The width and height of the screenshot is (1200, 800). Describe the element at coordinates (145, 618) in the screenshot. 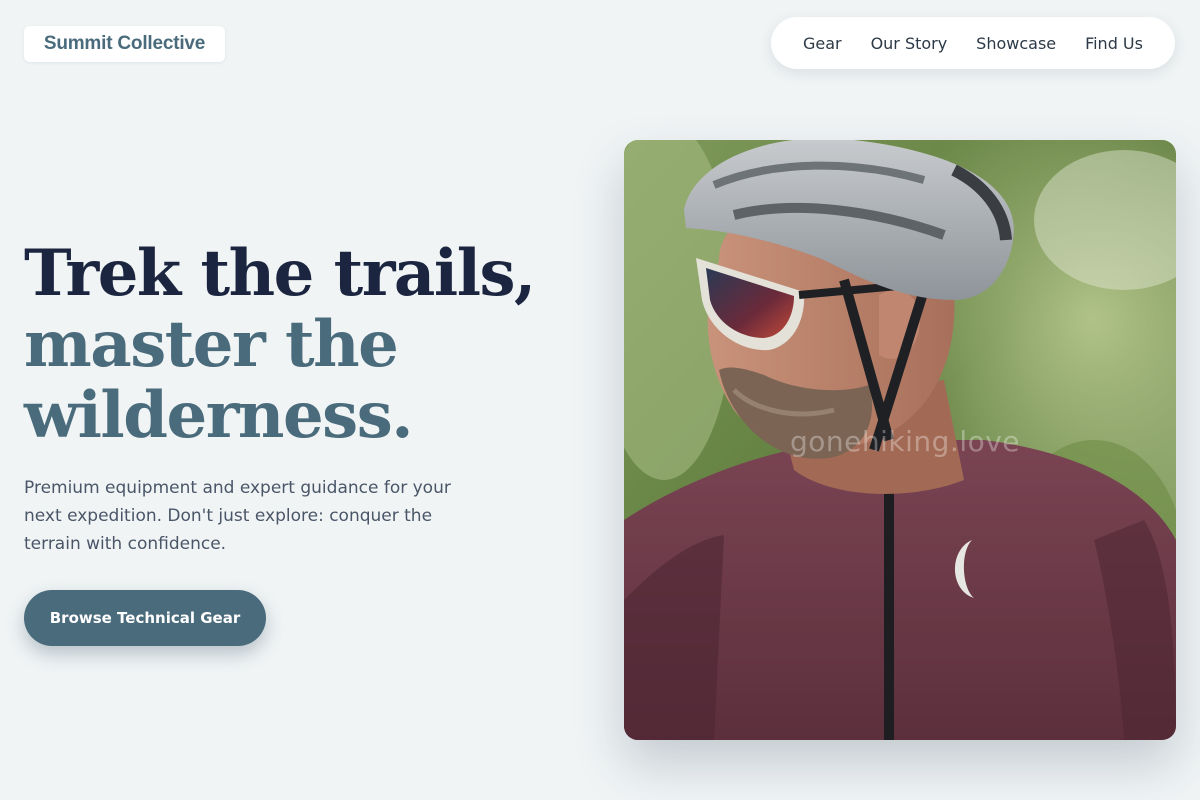

I see `browse-gear-button: Browse Technical Gear` at that location.